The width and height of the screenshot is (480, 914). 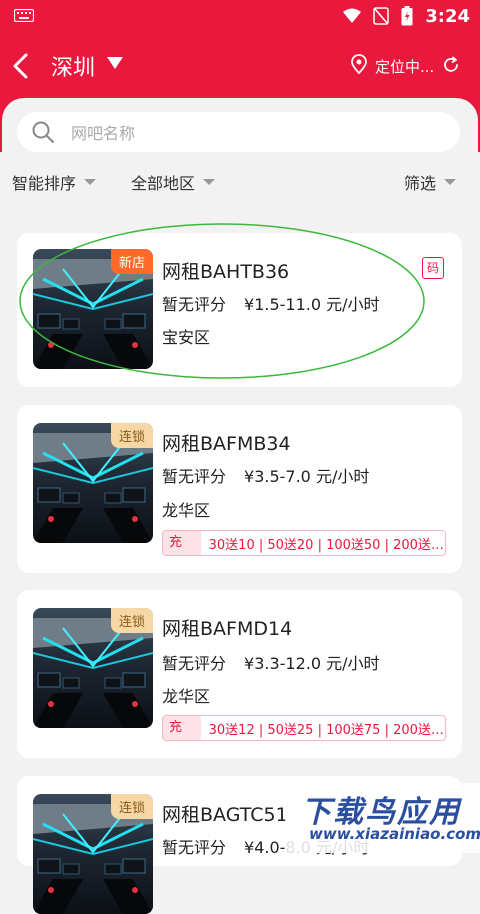 What do you see at coordinates (115, 63) in the screenshot?
I see `caret-down-icon` at bounding box center [115, 63].